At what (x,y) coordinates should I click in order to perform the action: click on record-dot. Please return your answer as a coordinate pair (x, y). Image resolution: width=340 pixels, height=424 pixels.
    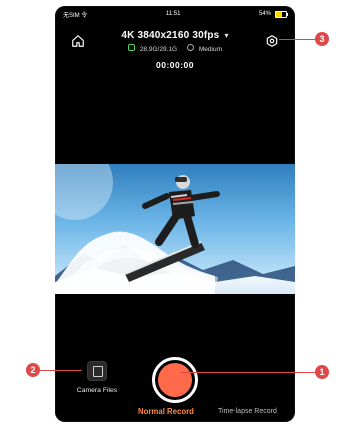
    Looking at the image, I should click on (175, 380).